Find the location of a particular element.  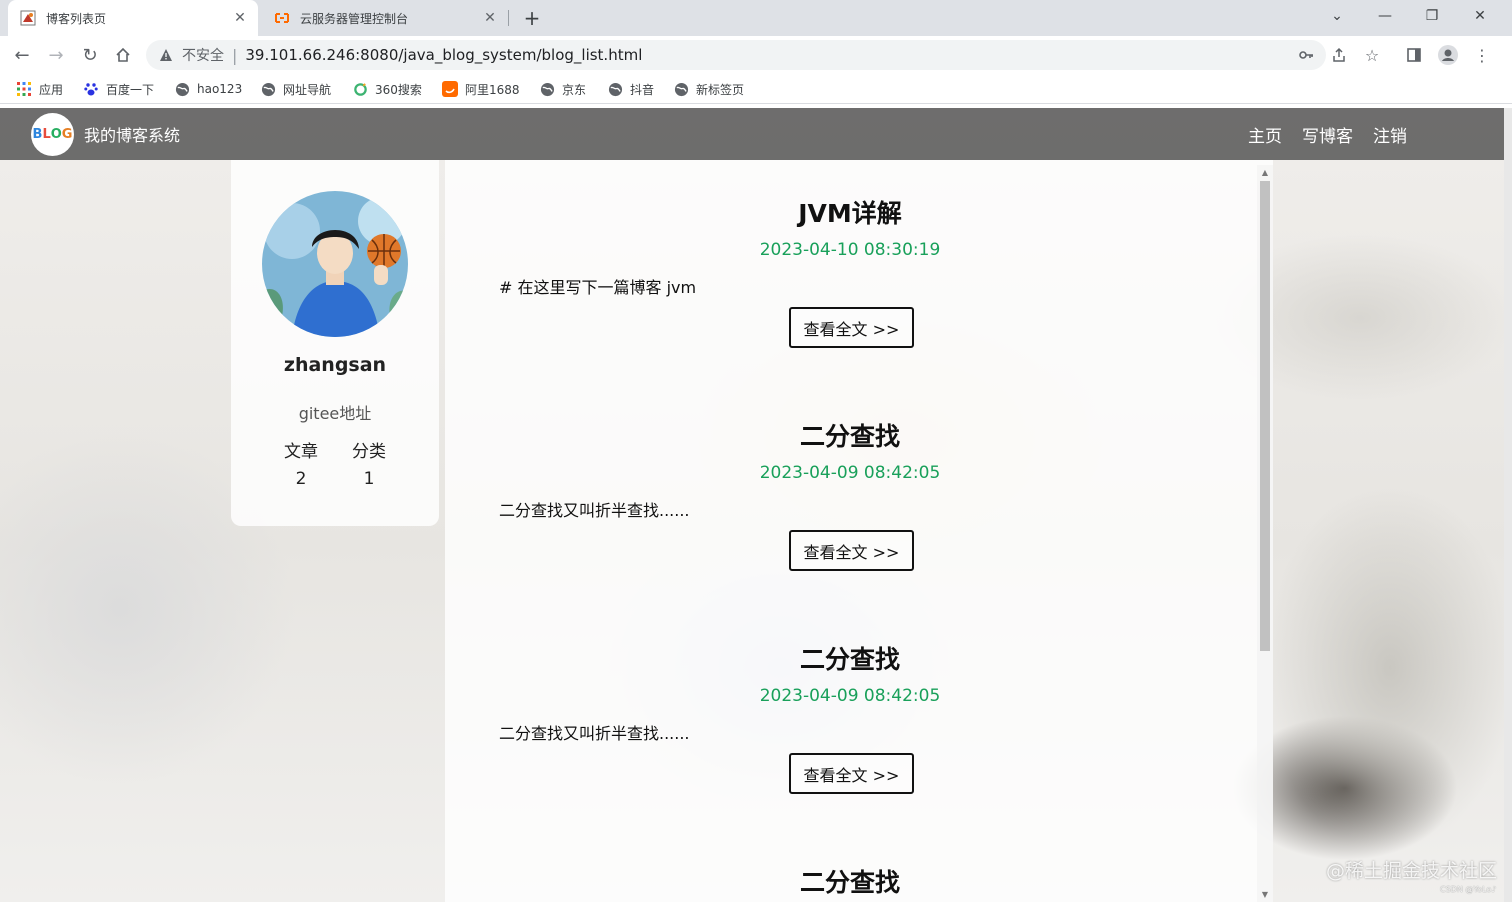

profile-avatar-icon is located at coordinates (1448, 55).